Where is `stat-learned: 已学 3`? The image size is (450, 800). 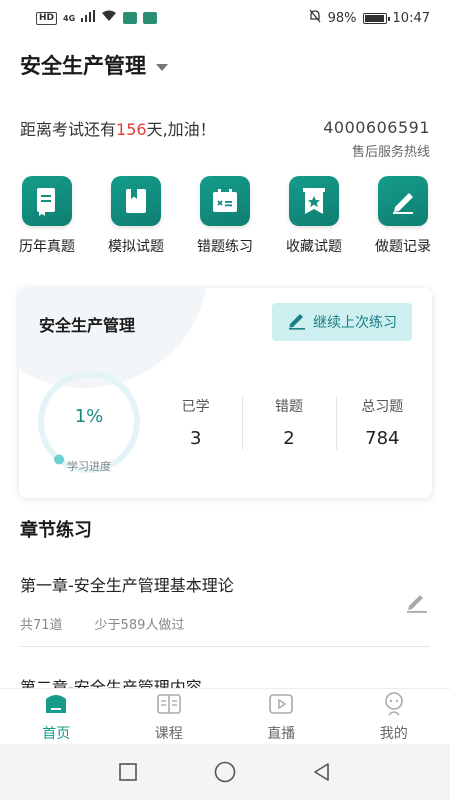 stat-learned: 已学 3 is located at coordinates (195, 424).